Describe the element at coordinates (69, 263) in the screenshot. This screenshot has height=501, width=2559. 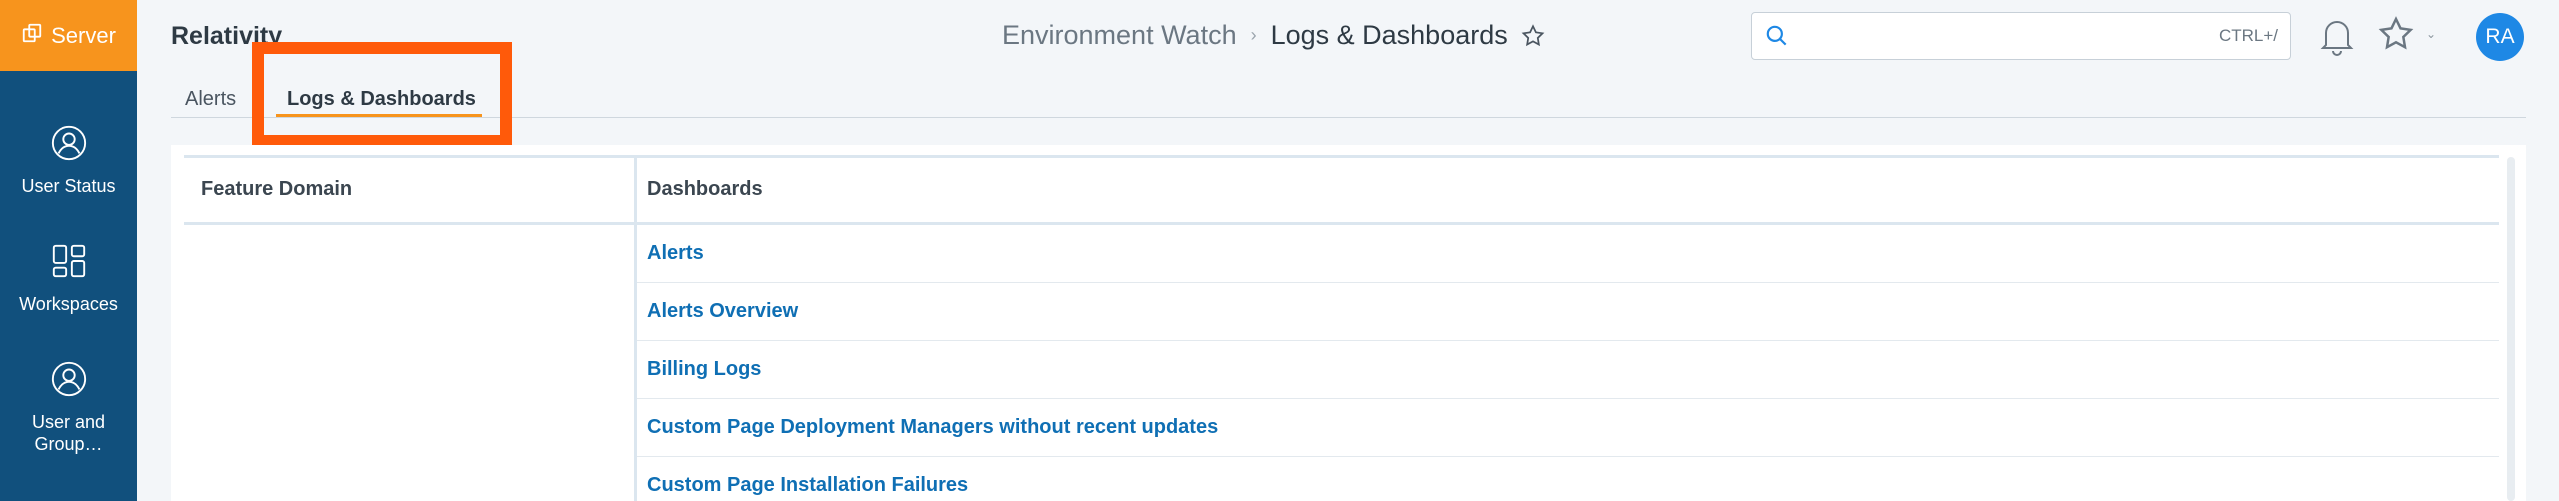
I see `grid-icon` at that location.